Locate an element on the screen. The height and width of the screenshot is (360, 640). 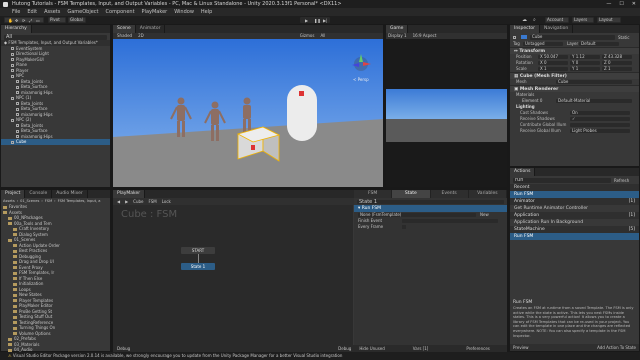
transform-x-field: X 50.047 is located at coordinates (553, 57).